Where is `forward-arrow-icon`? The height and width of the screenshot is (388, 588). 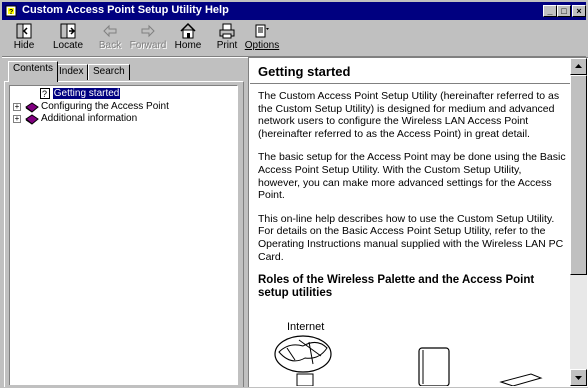 forward-arrow-icon is located at coordinates (148, 31).